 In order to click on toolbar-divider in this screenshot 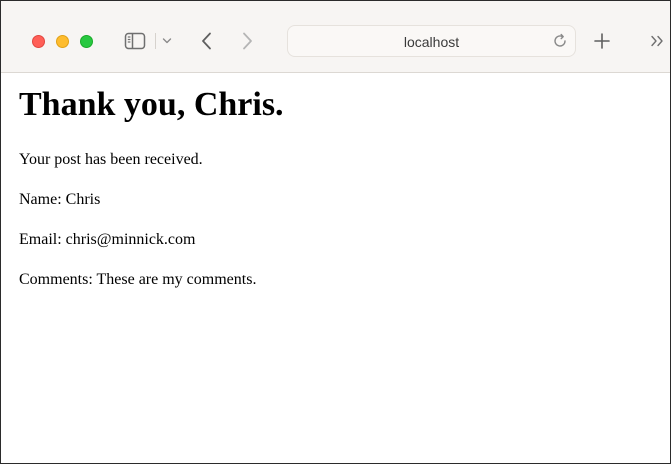, I will do `click(155, 41)`.